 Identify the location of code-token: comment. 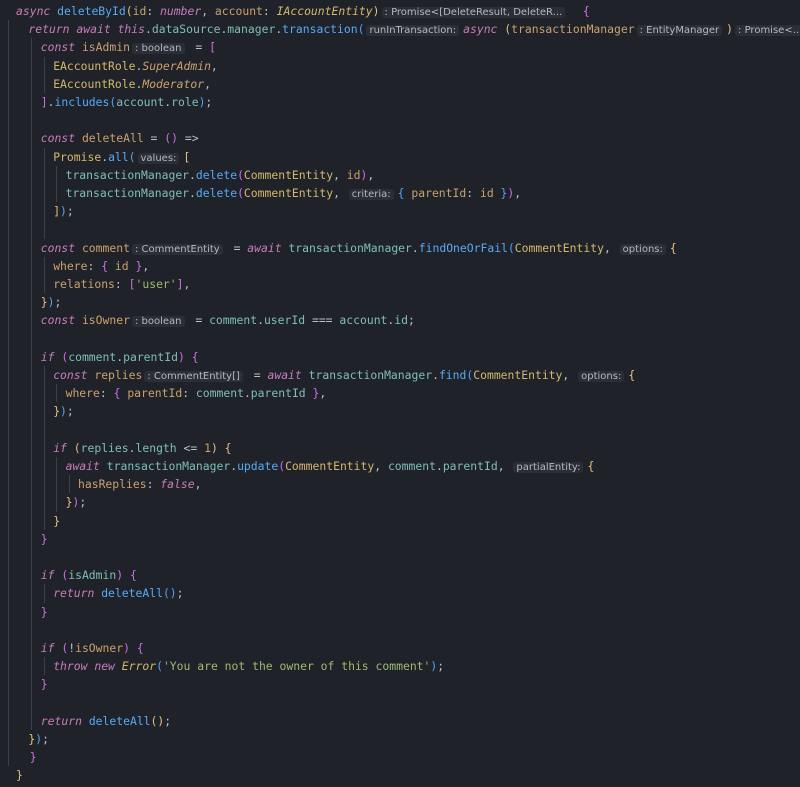
(92, 356).